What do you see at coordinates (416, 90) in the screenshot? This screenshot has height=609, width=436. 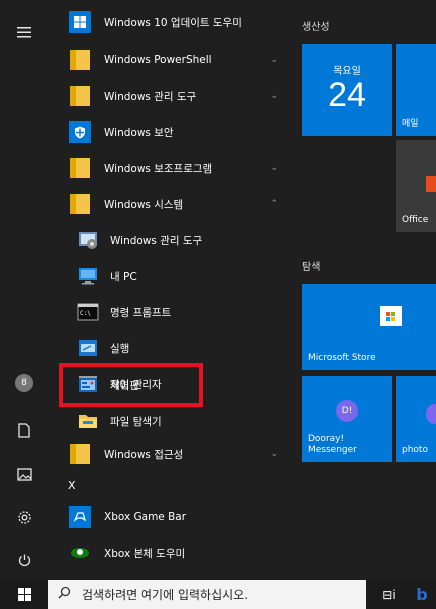 I see `mail-tile: 메일` at bounding box center [416, 90].